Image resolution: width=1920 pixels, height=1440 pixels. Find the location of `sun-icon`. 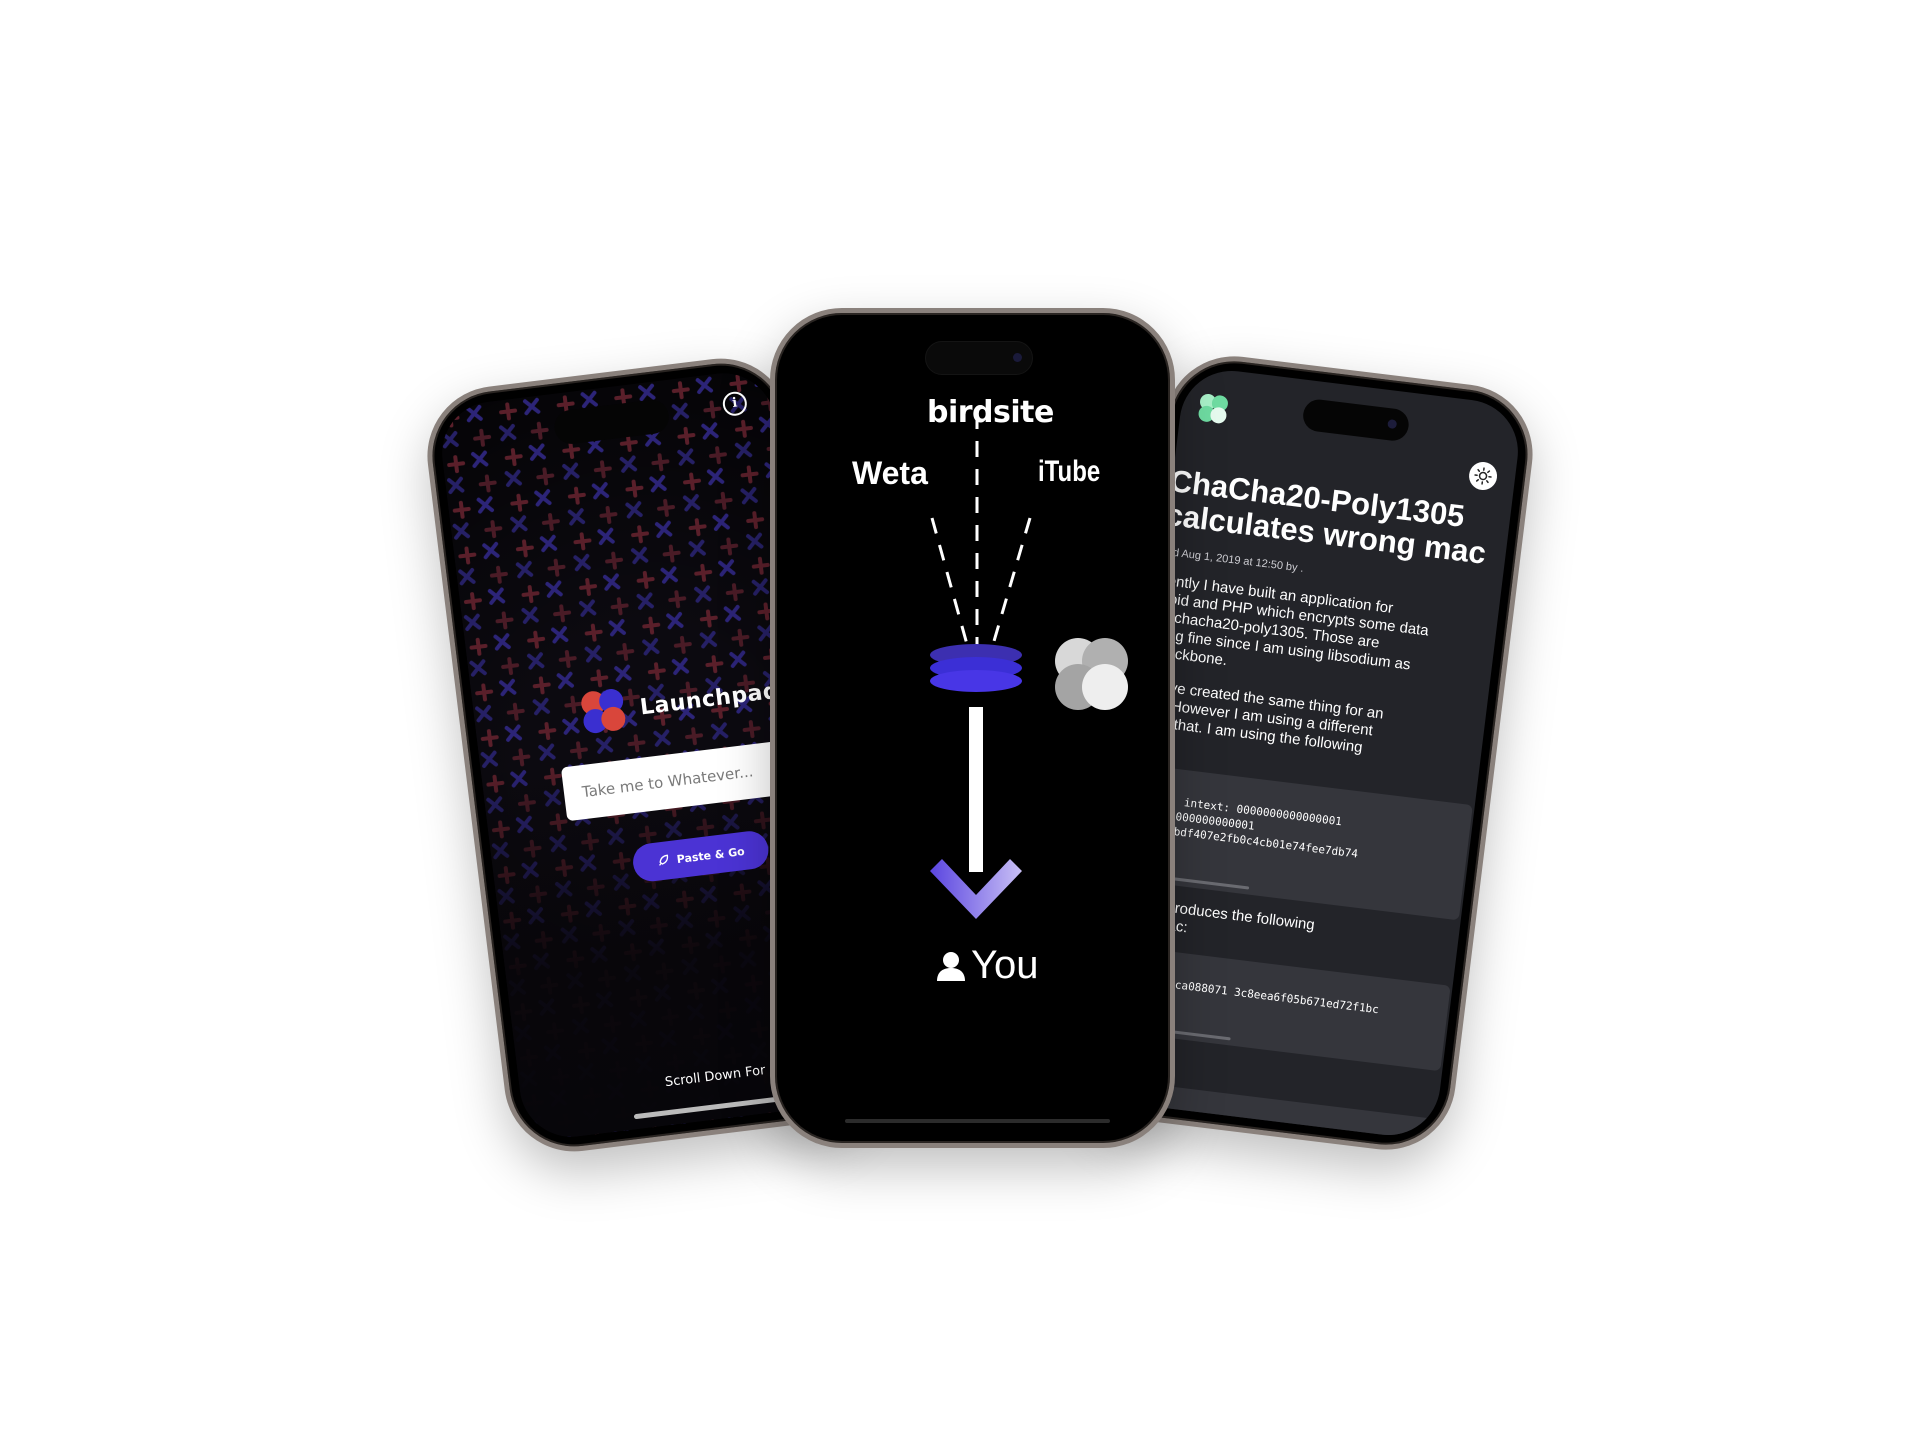

sun-icon is located at coordinates (1483, 476).